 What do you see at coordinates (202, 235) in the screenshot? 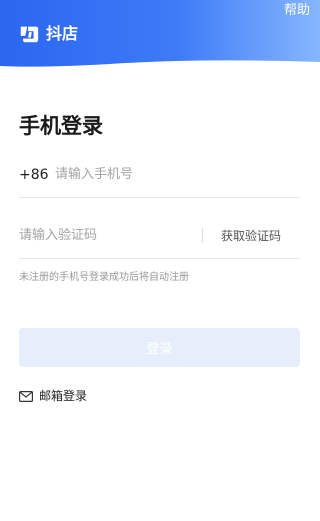
I see `code-divider` at bounding box center [202, 235].